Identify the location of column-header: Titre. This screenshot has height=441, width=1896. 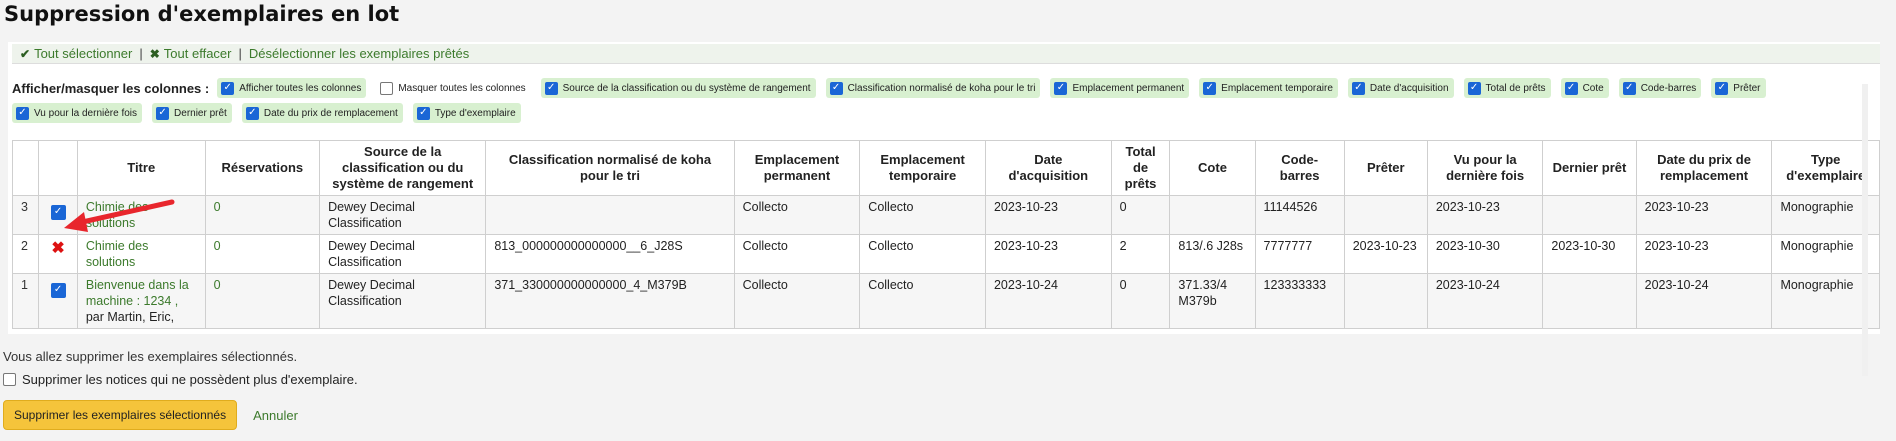
(141, 168).